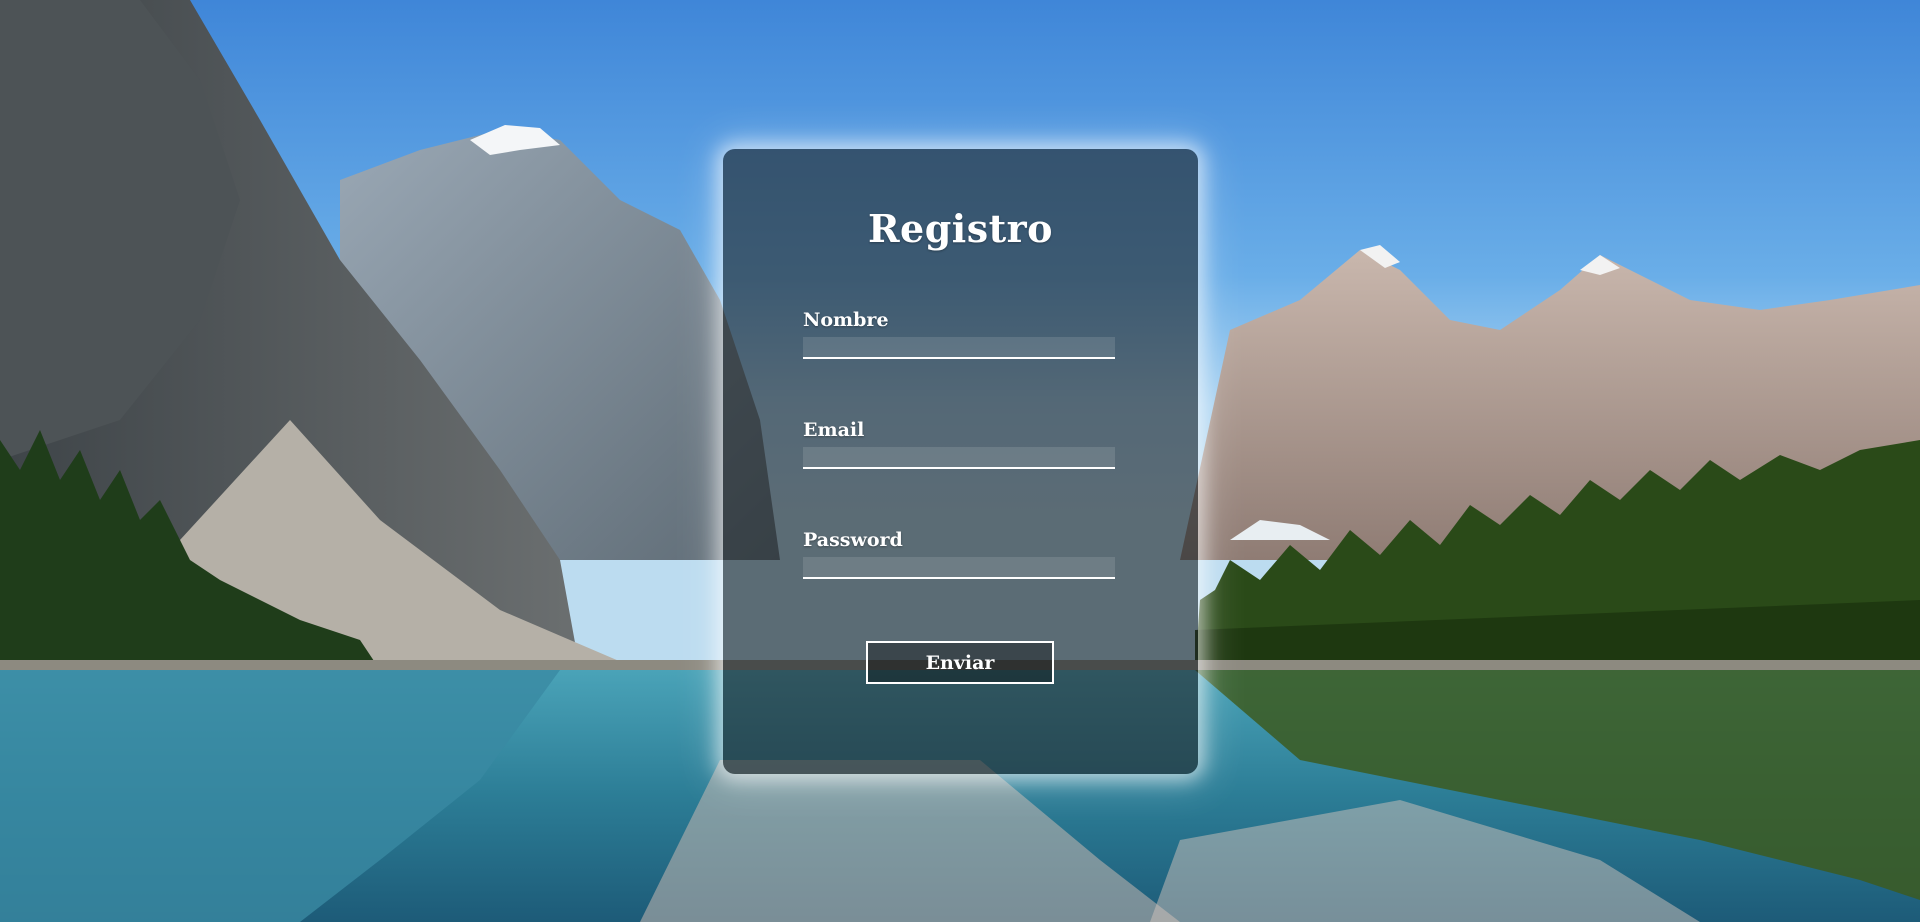  I want to click on submit-button: Enviar, so click(960, 662).